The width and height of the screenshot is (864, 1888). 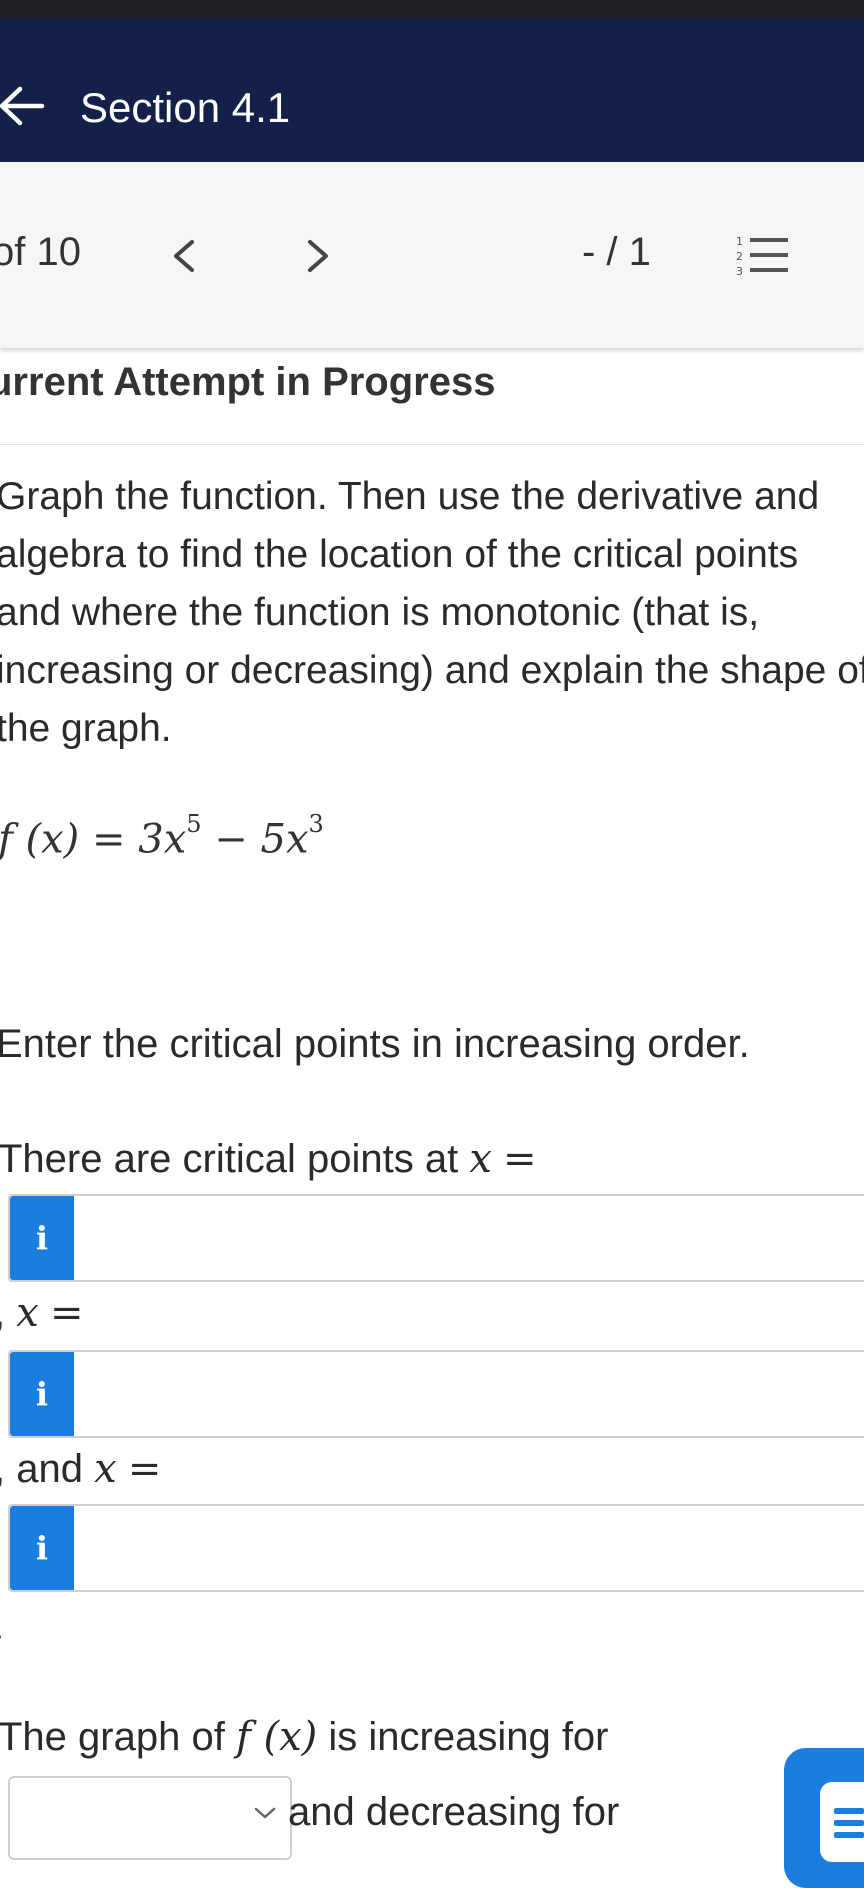 I want to click on numbered-list-icon: 1 2 3, so click(x=762, y=256).